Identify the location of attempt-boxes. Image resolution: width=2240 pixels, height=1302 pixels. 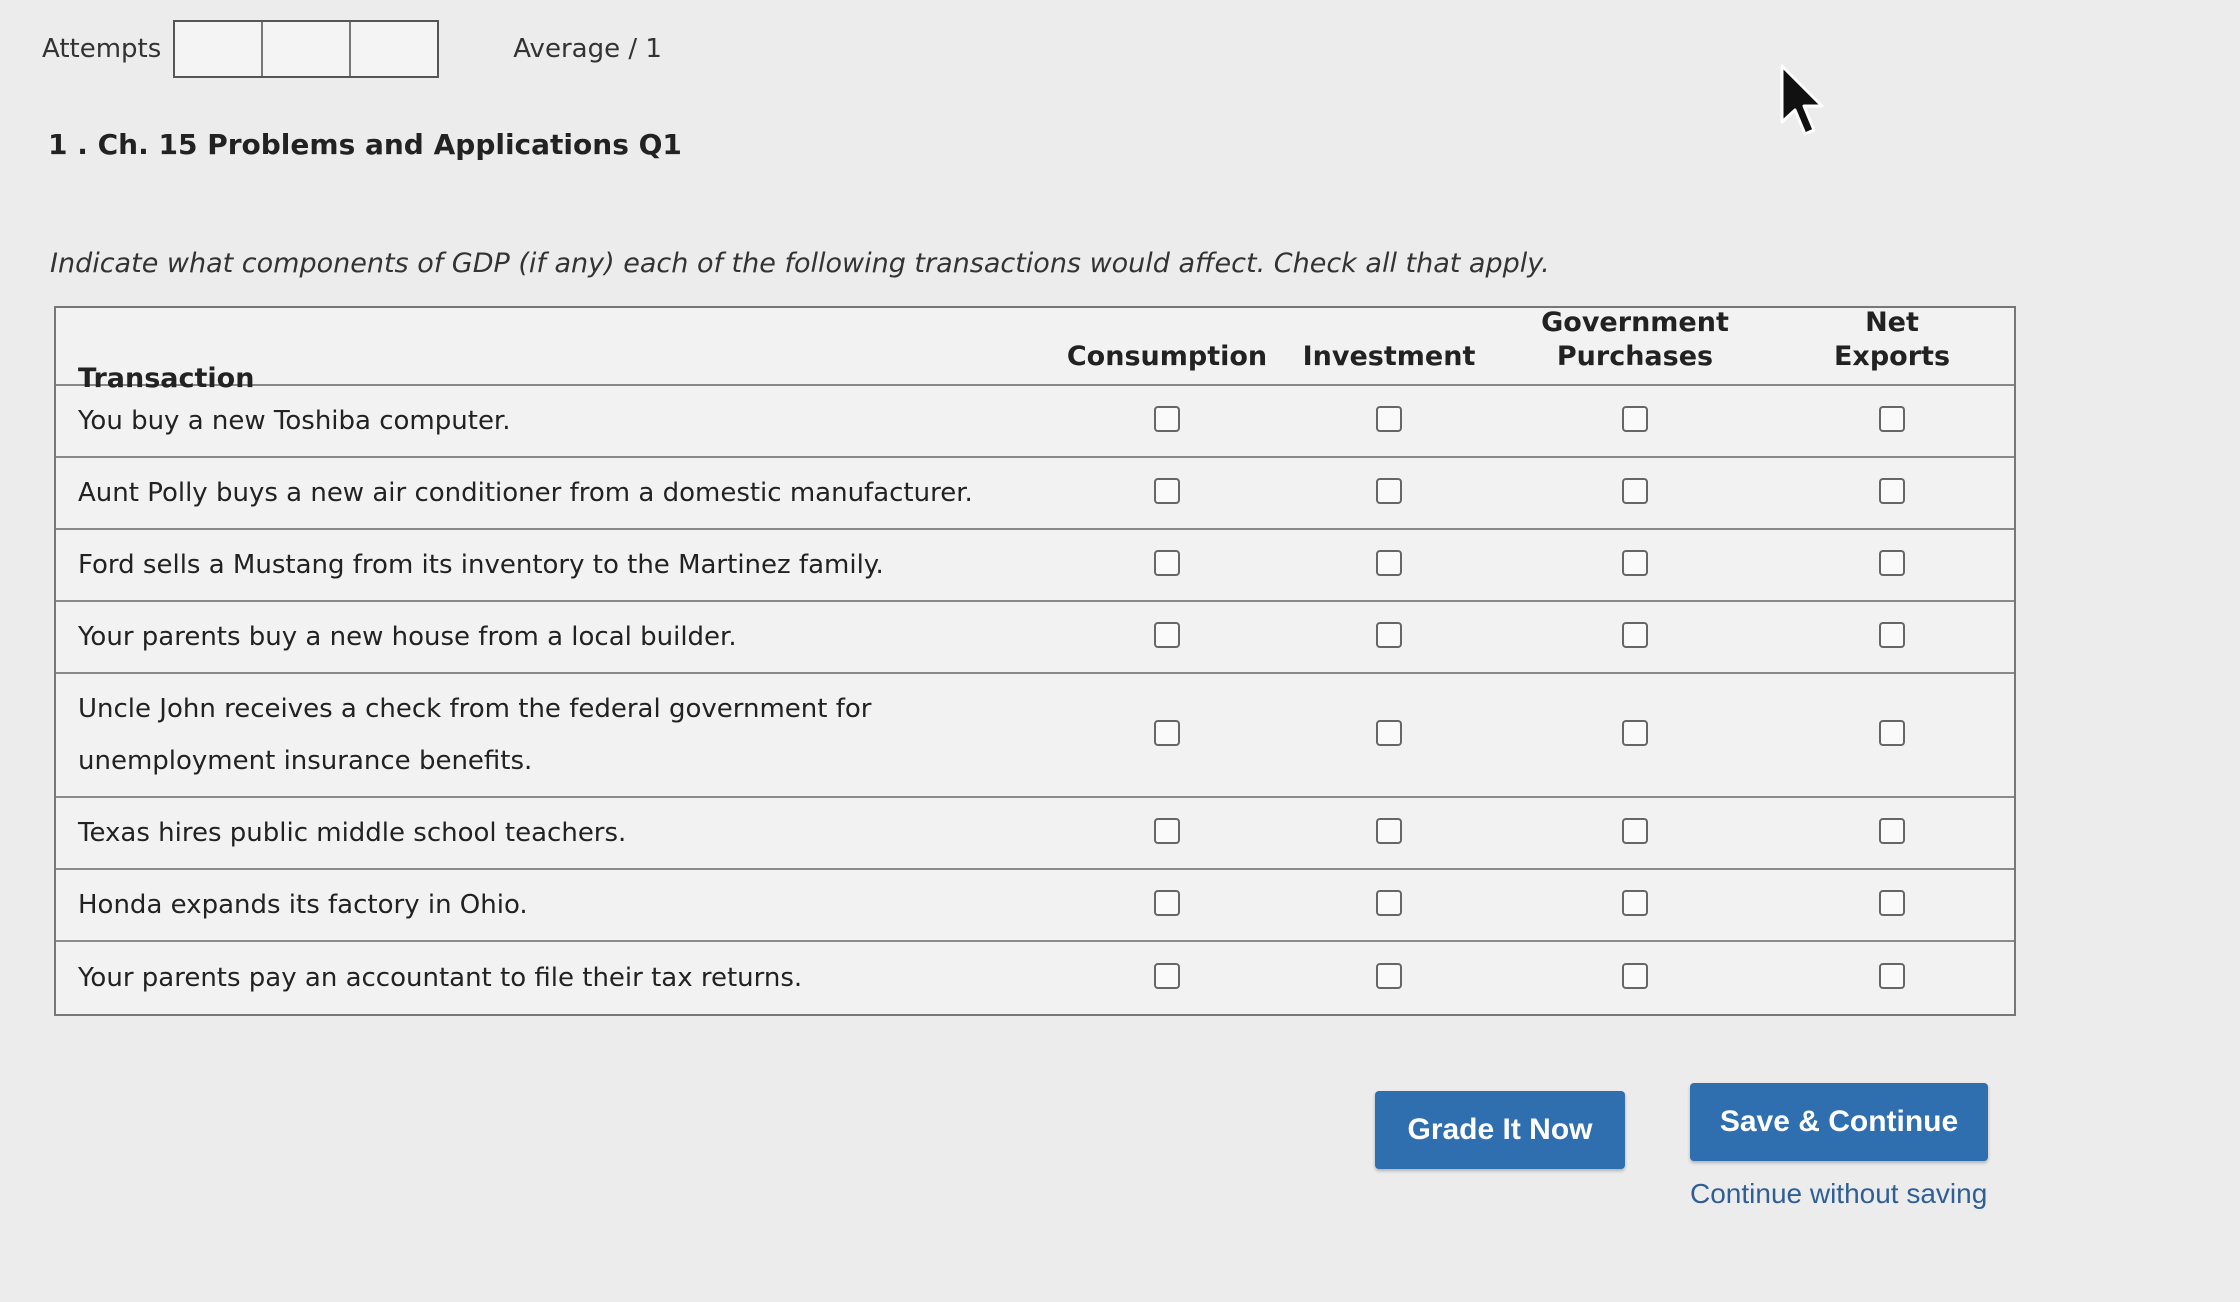
(306, 49).